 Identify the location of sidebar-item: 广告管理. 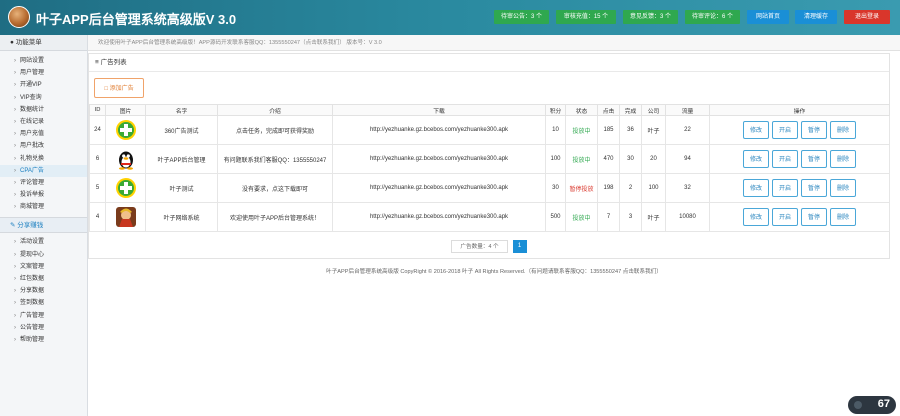
(43, 316).